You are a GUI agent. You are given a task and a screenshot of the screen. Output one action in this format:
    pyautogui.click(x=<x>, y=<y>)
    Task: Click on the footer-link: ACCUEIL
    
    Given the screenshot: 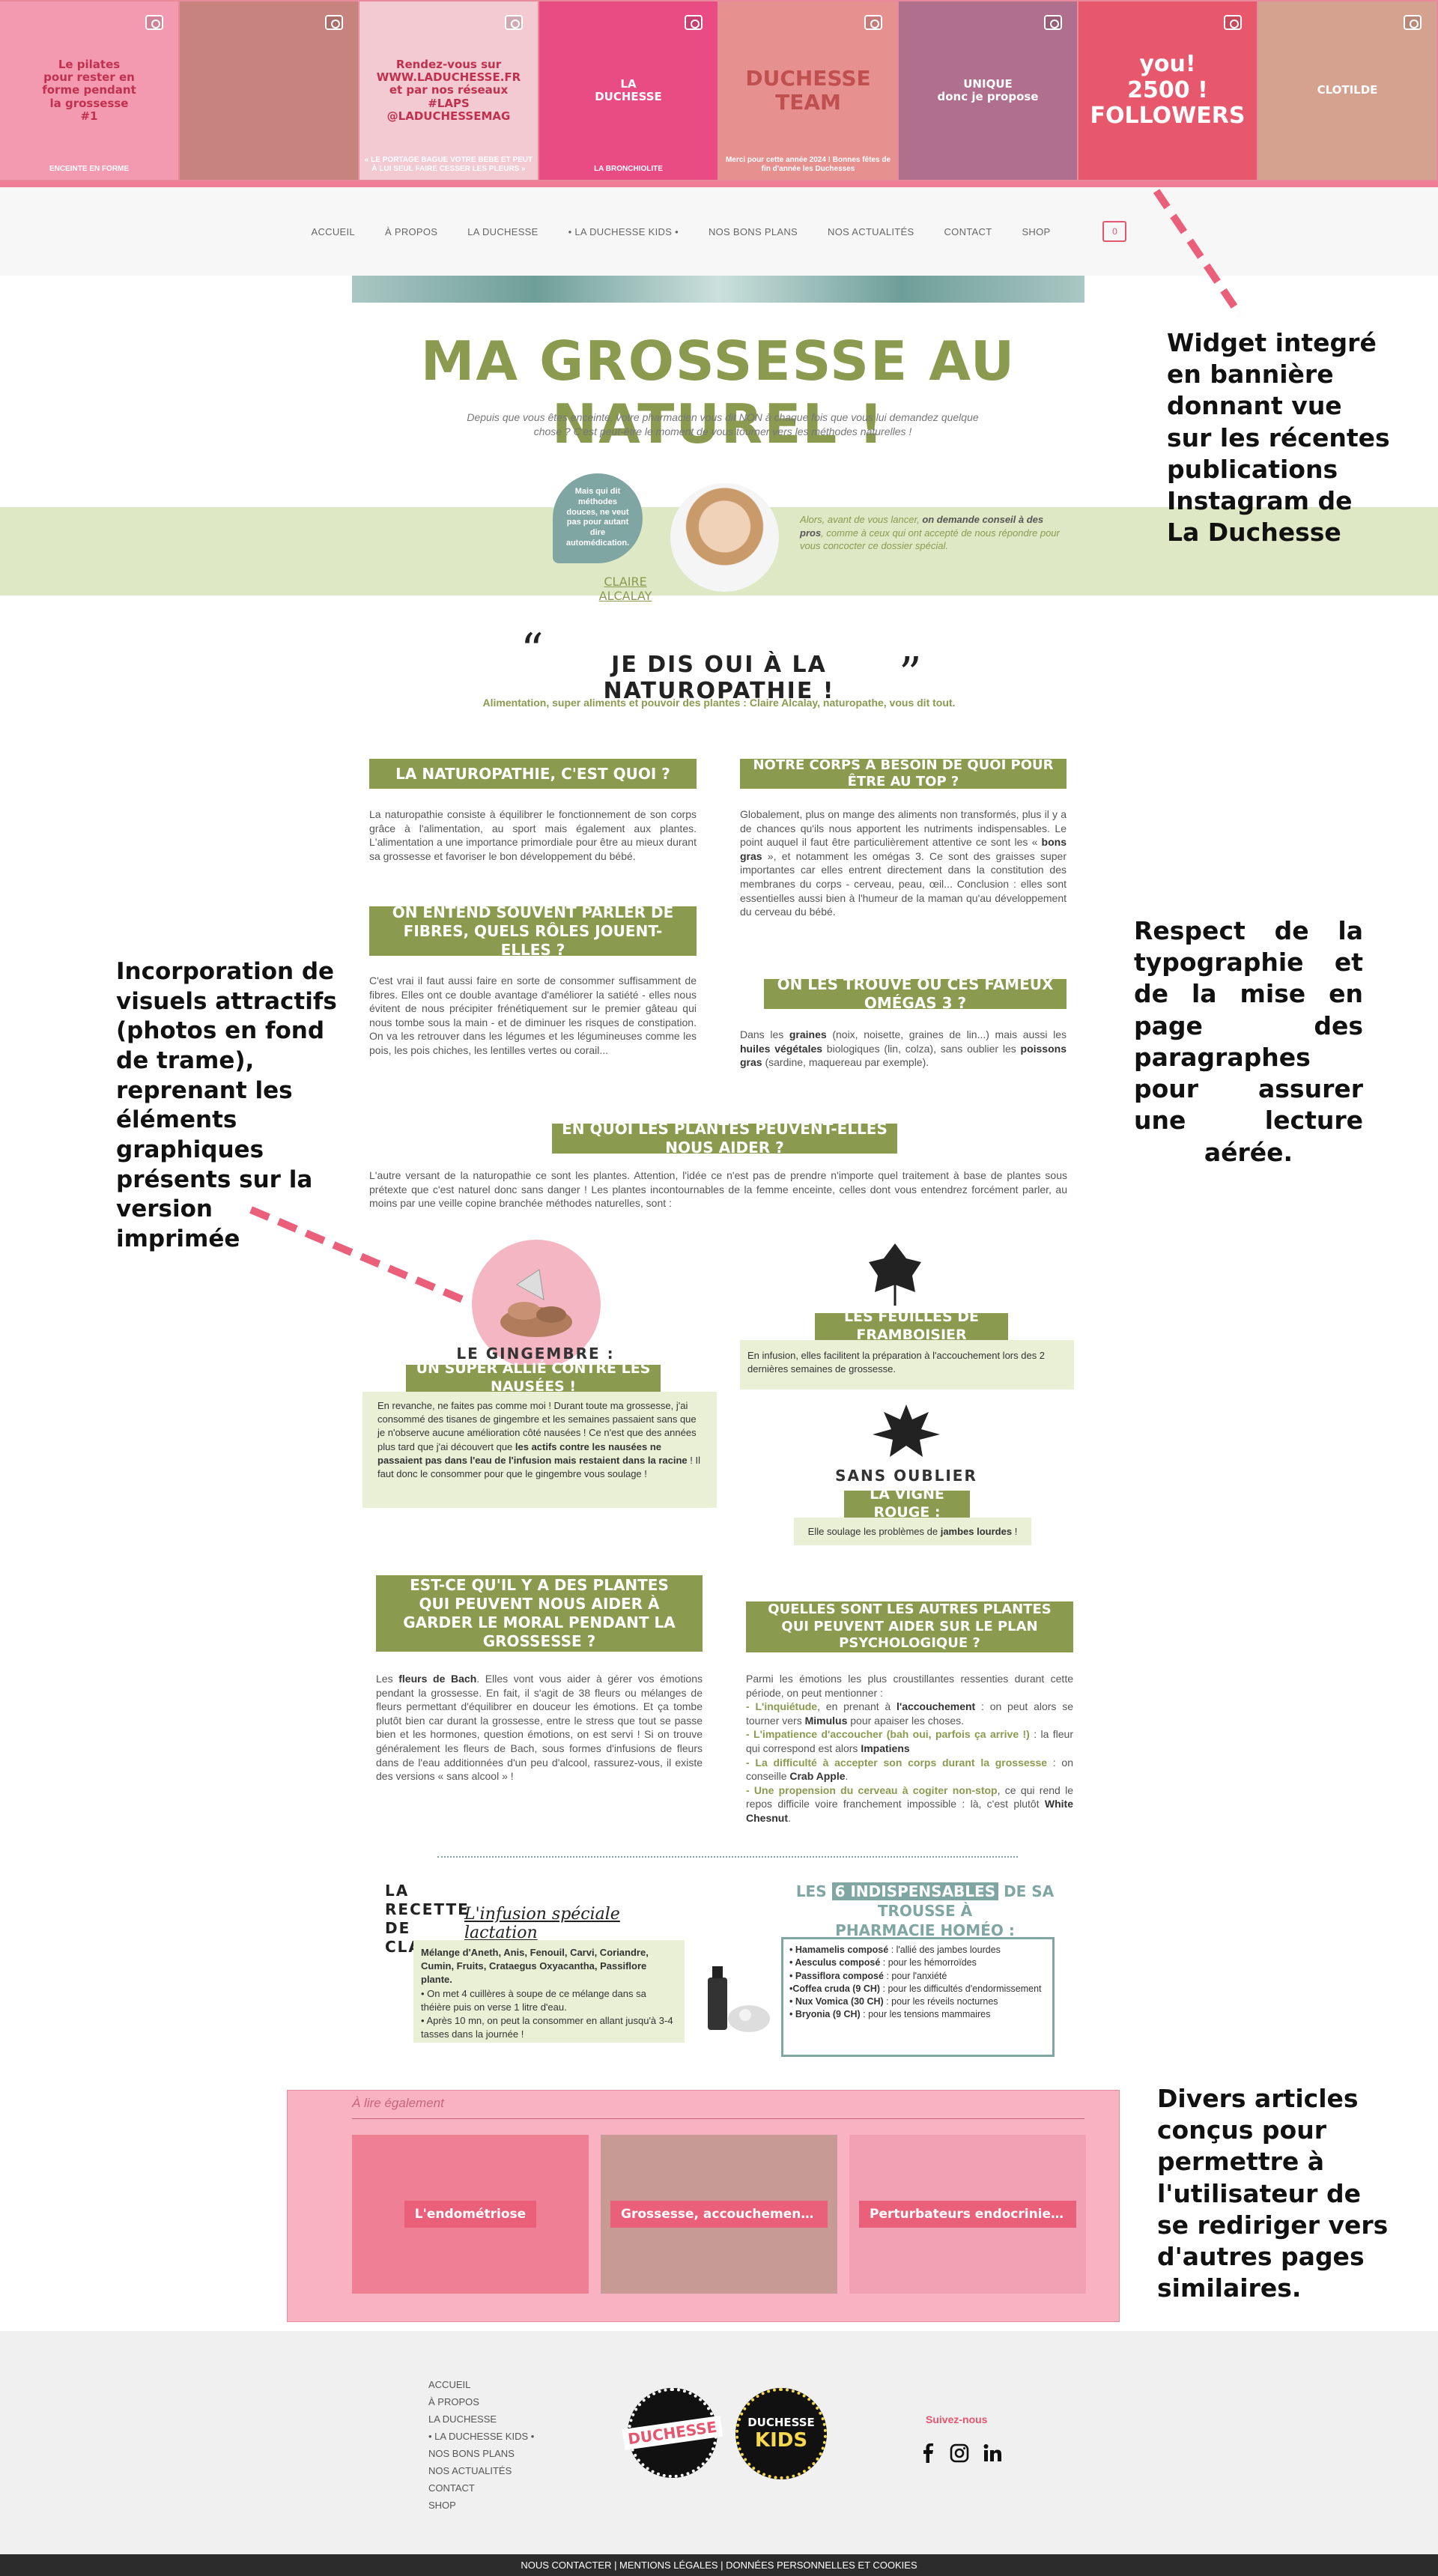 What is the action you would take?
    pyautogui.click(x=481, y=2384)
    